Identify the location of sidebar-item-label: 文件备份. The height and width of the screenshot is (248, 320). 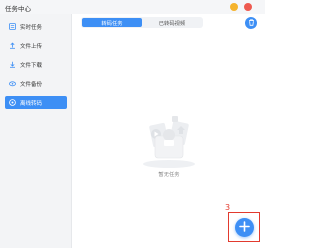
(31, 84).